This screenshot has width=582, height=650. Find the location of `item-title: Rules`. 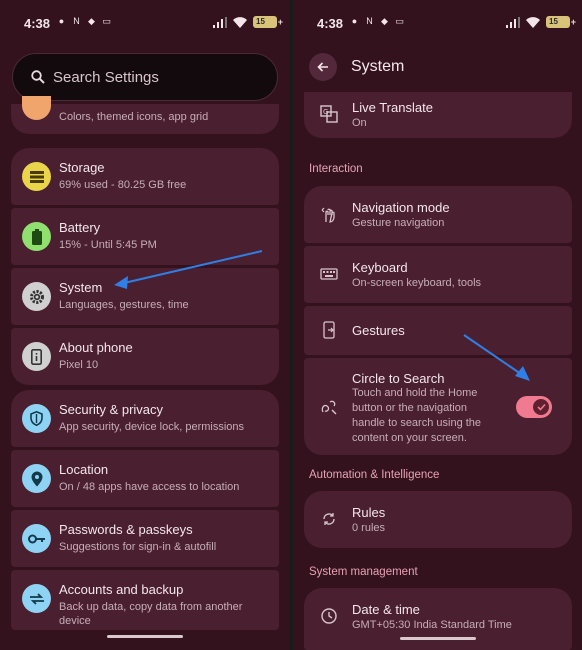

item-title: Rules is located at coordinates (369, 512).